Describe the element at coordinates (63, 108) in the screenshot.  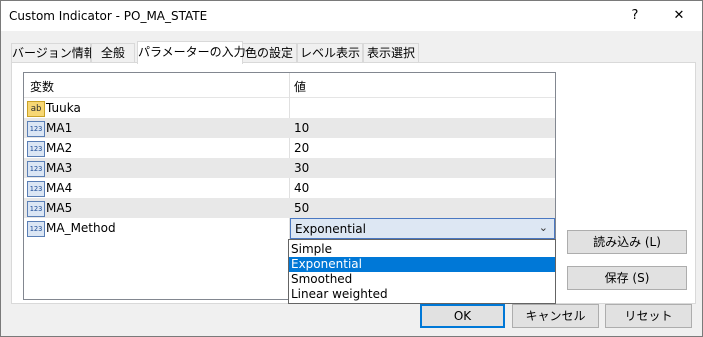
I see `param-name: Tuuka` at that location.